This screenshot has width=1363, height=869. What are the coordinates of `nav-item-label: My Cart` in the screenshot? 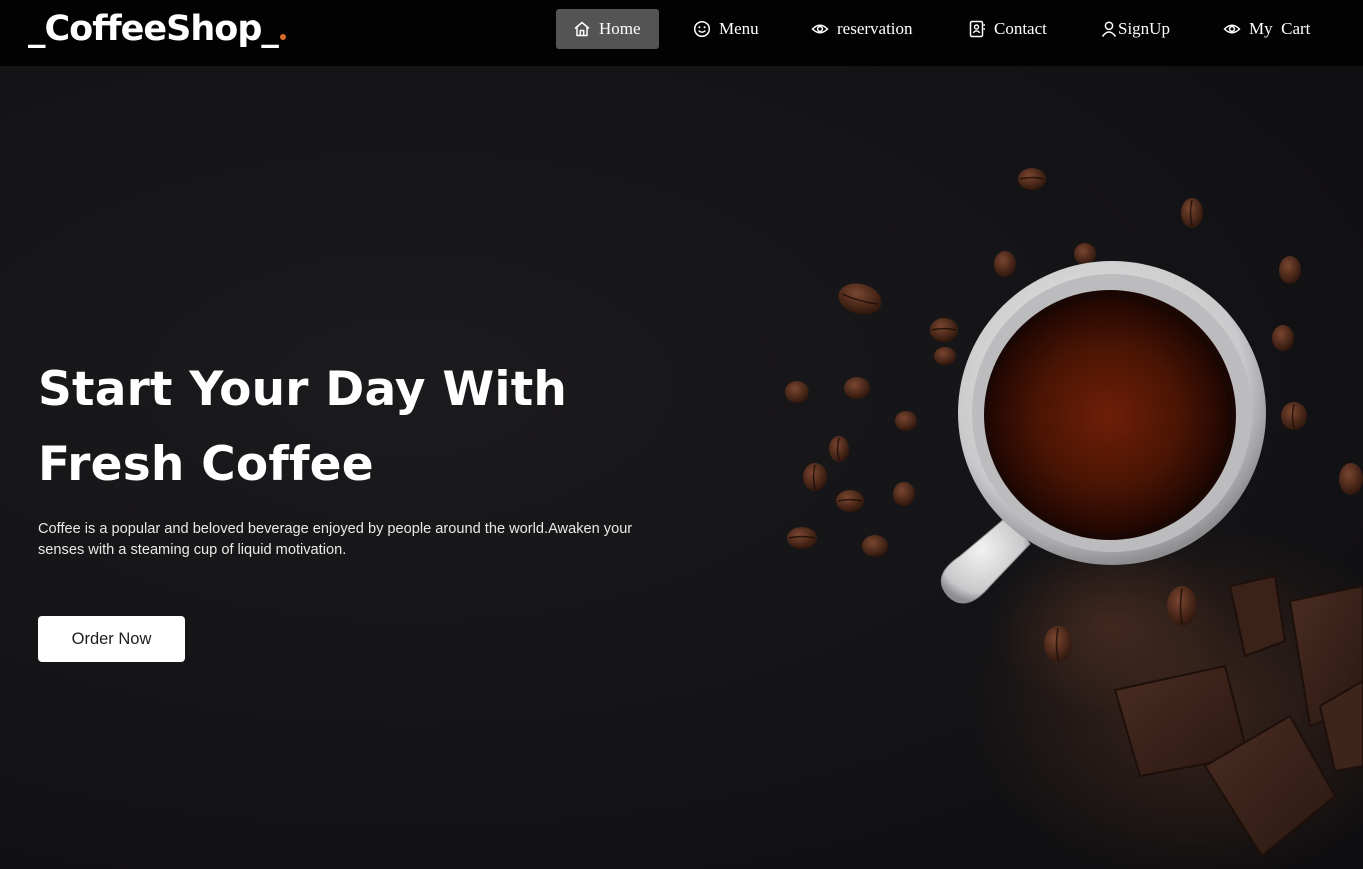 It's located at (1280, 28).